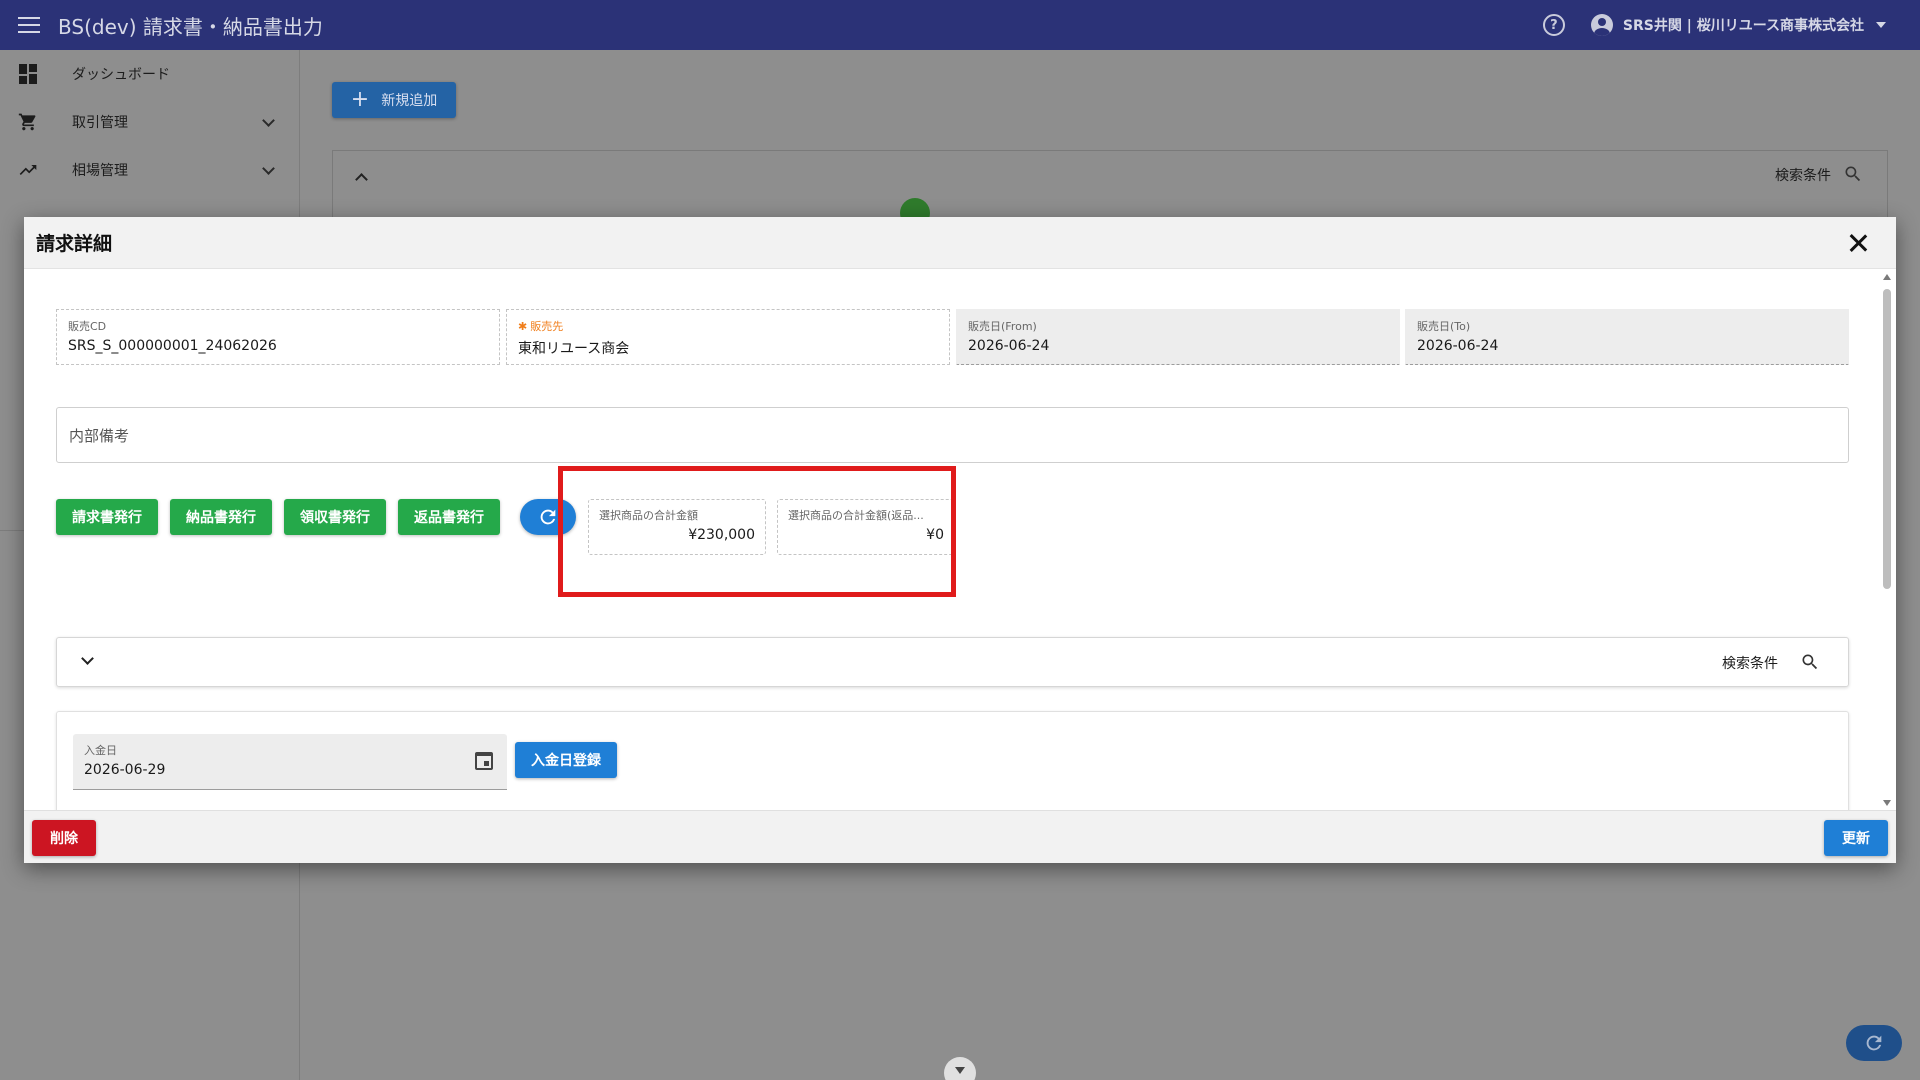 The image size is (1920, 1080). I want to click on sales-date-to-label: 販売日(To), so click(1444, 326).